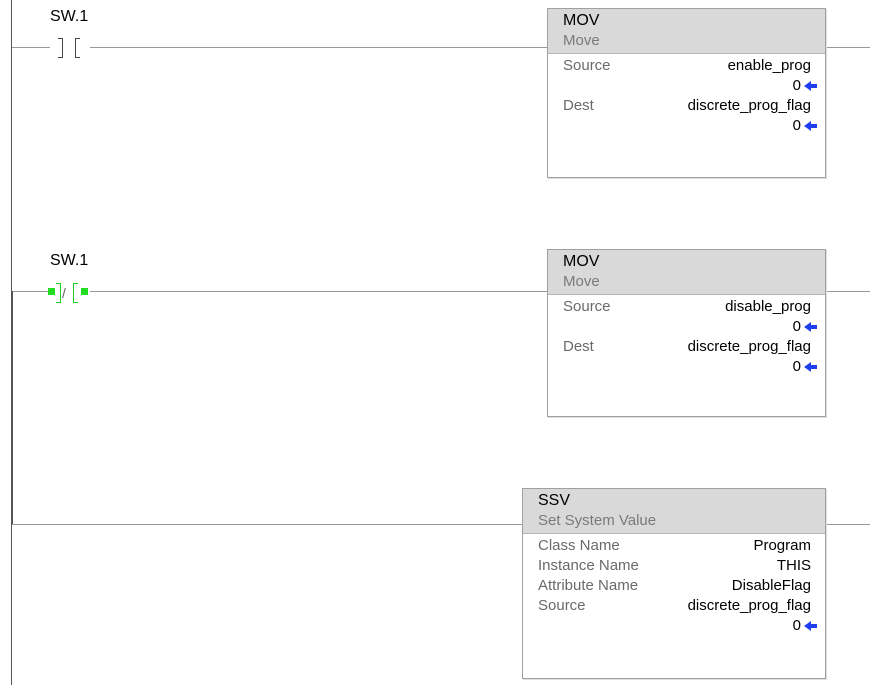 The image size is (870, 685). What do you see at coordinates (64, 293) in the screenshot?
I see `contact-slash: /` at bounding box center [64, 293].